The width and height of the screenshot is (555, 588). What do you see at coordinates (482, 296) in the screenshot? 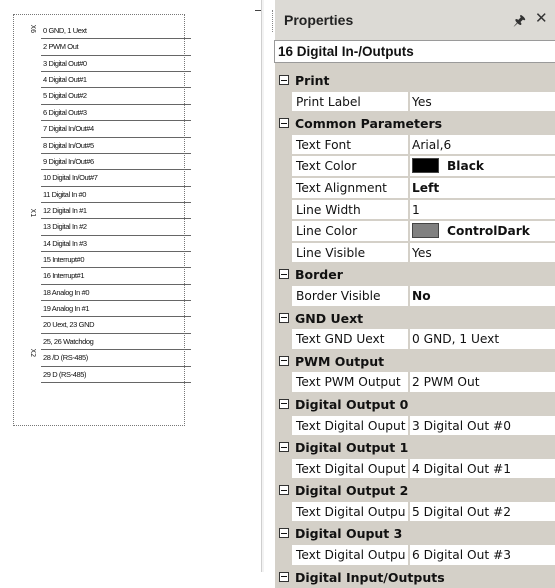
I see `property-value: No` at bounding box center [482, 296].